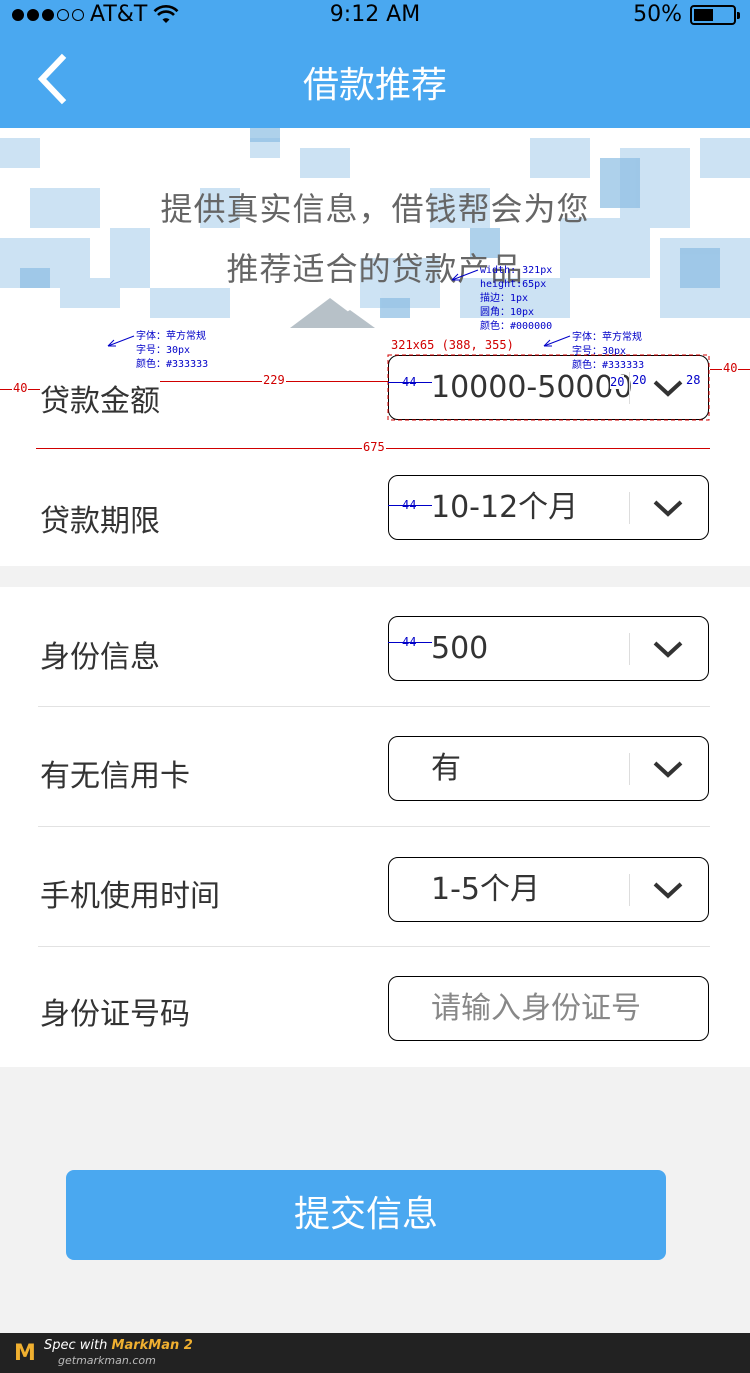 Image resolution: width=750 pixels, height=1373 pixels. Describe the element at coordinates (366, 1215) in the screenshot. I see `submit-button: 提交信息` at that location.